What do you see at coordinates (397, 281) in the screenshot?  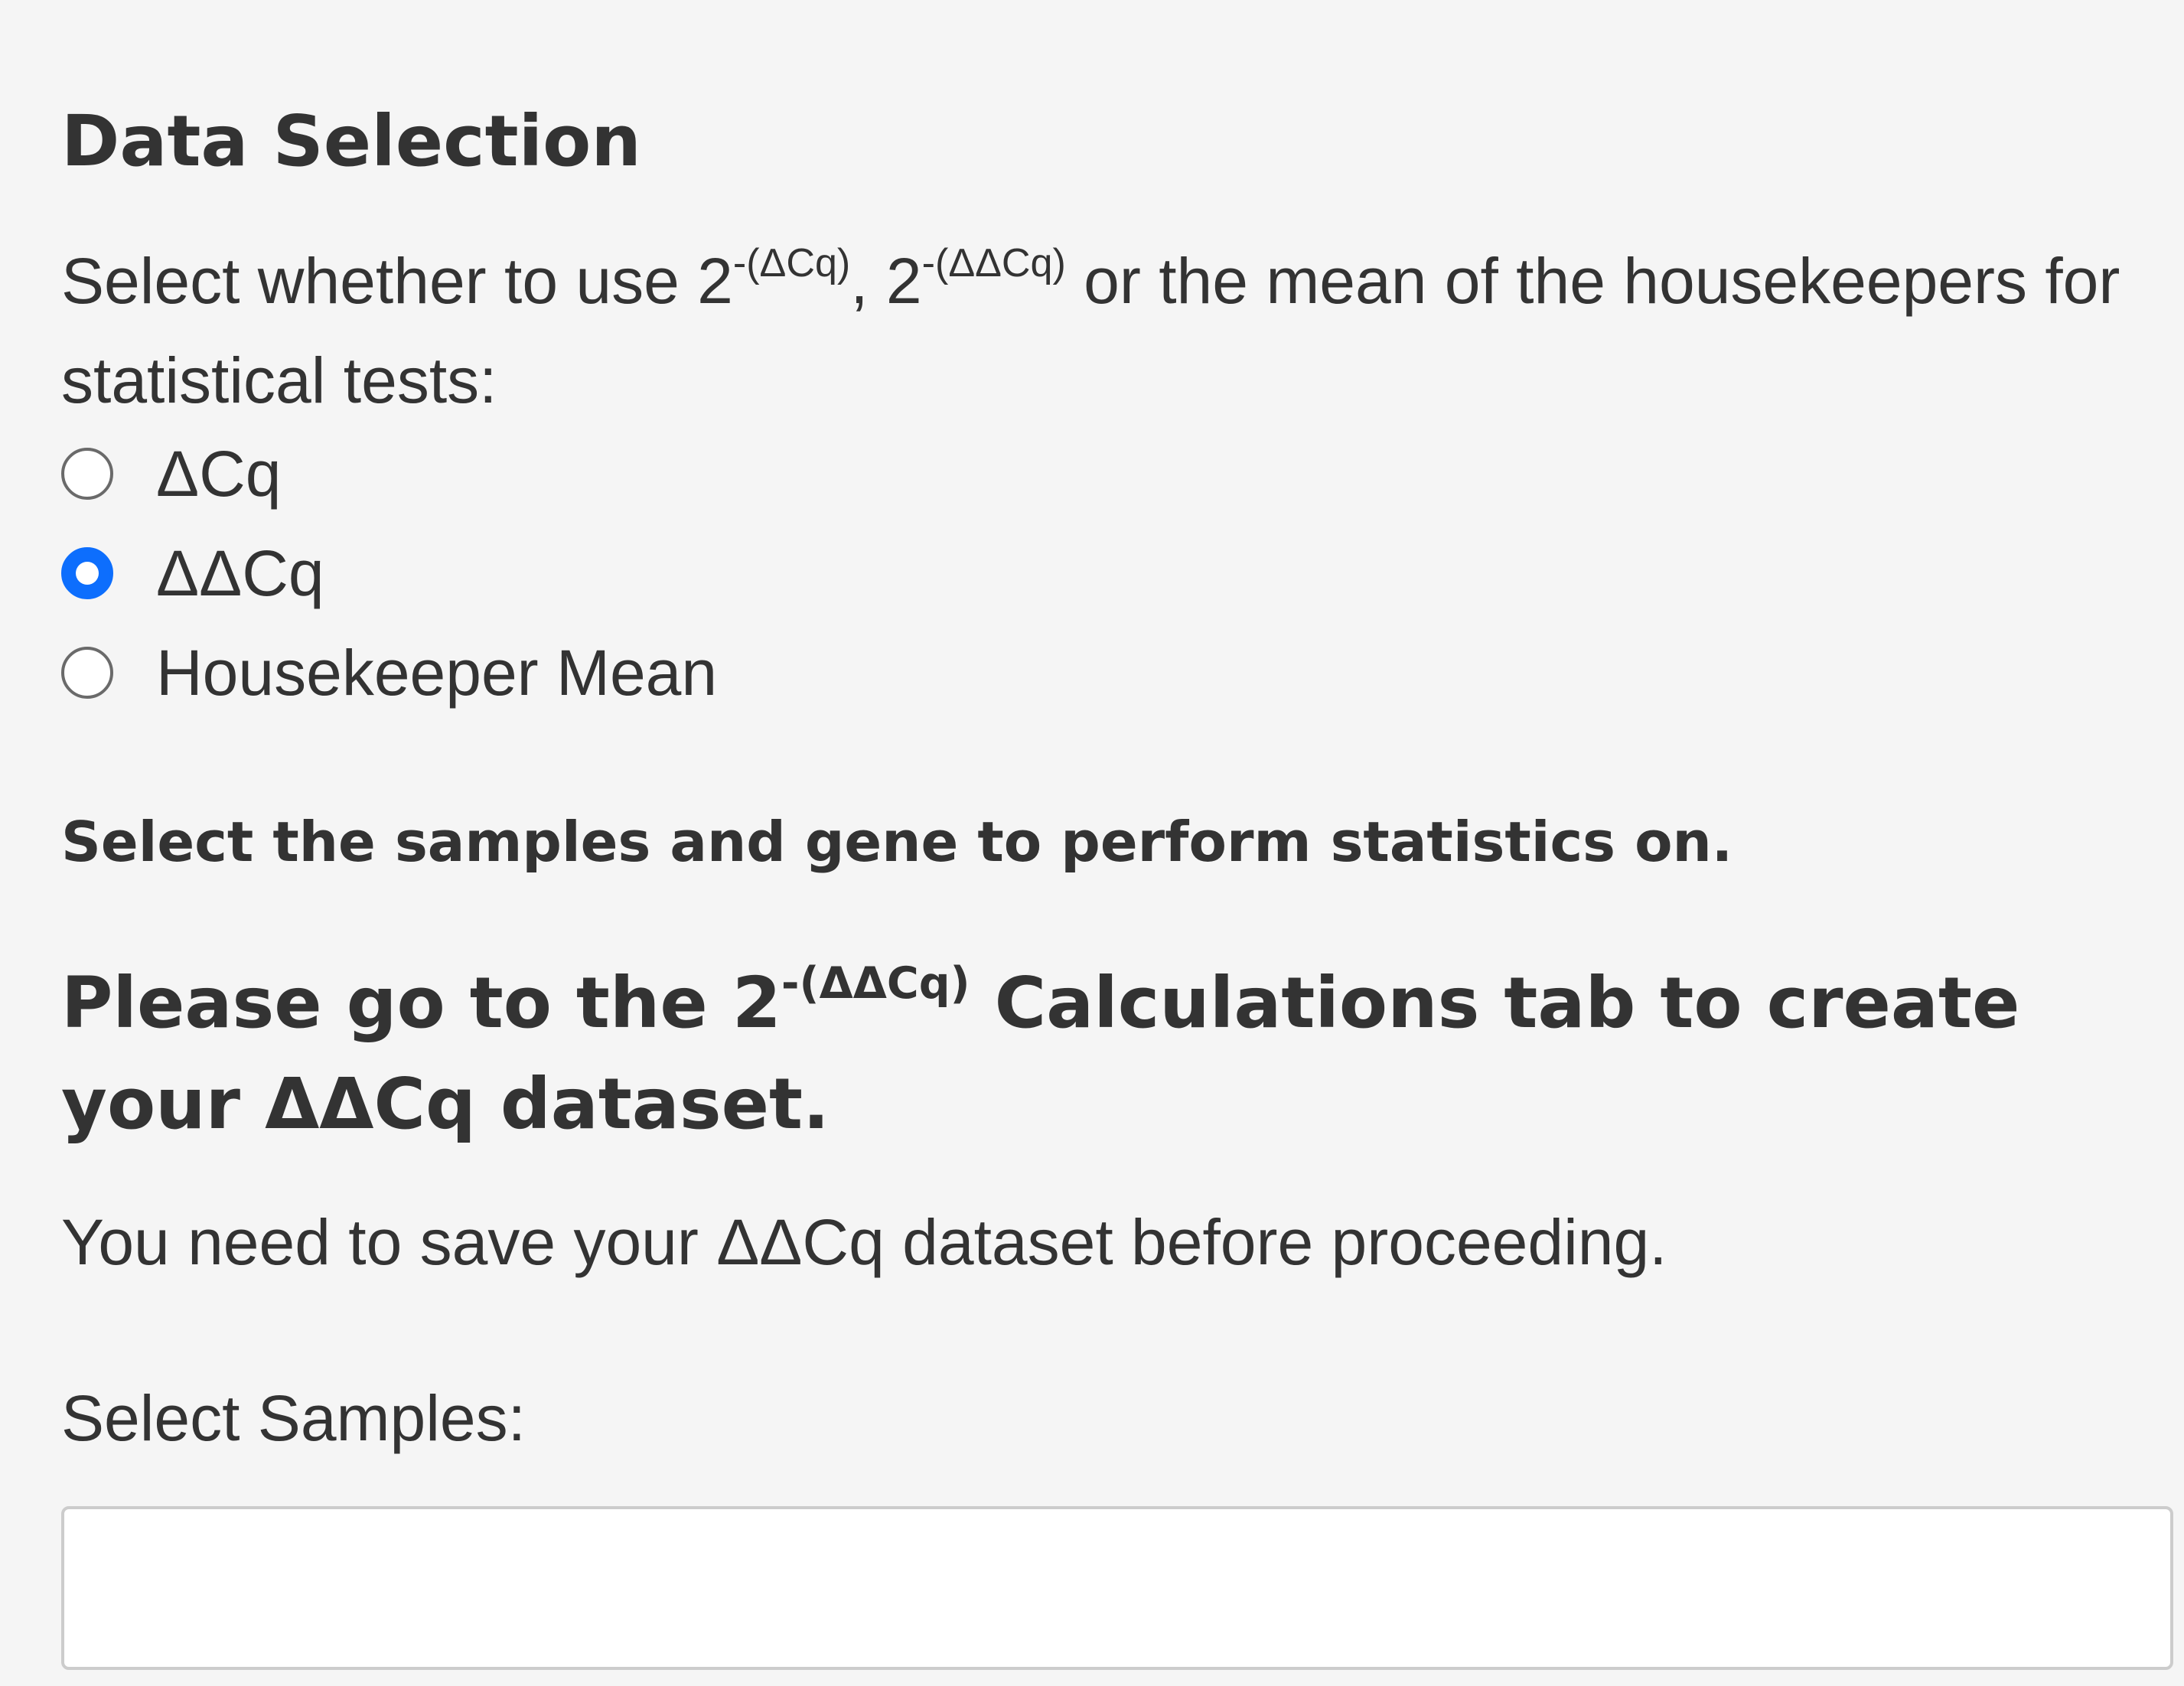 I see `description-text-start: Select whether to use 2` at bounding box center [397, 281].